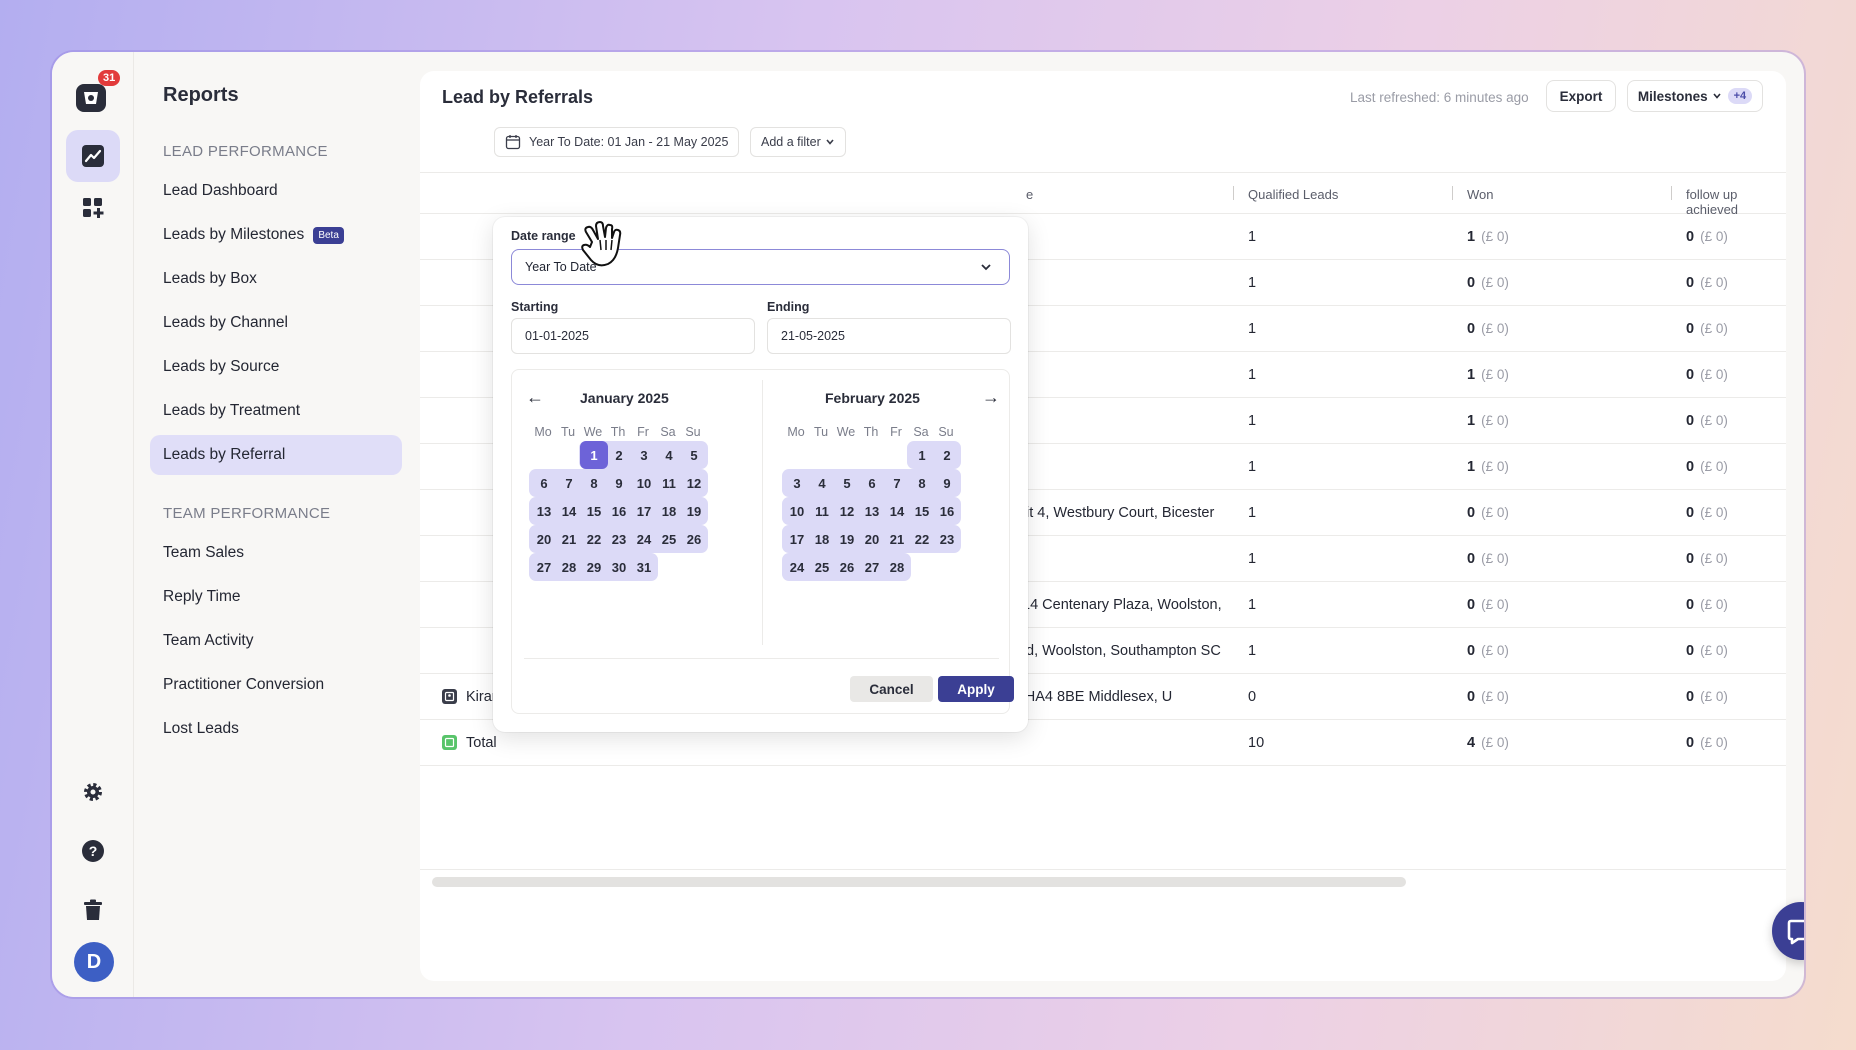 This screenshot has width=1856, height=1050. What do you see at coordinates (93, 156) in the screenshot?
I see `reports-nav-button` at bounding box center [93, 156].